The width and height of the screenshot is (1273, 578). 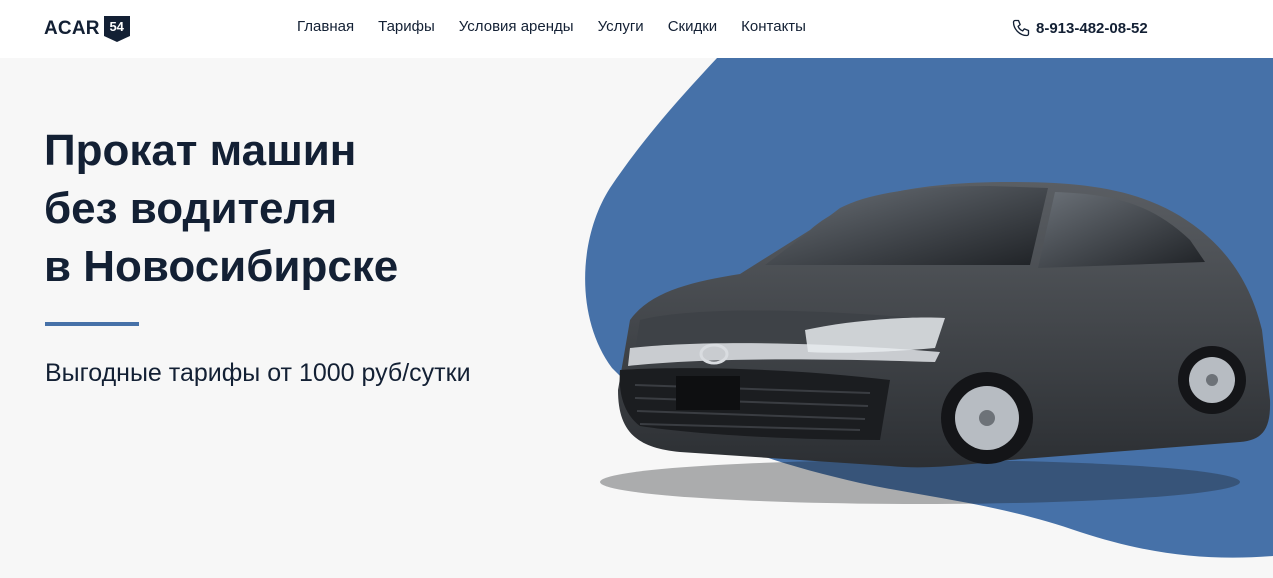 I want to click on nav-item-contacts: Контакты, so click(x=773, y=26).